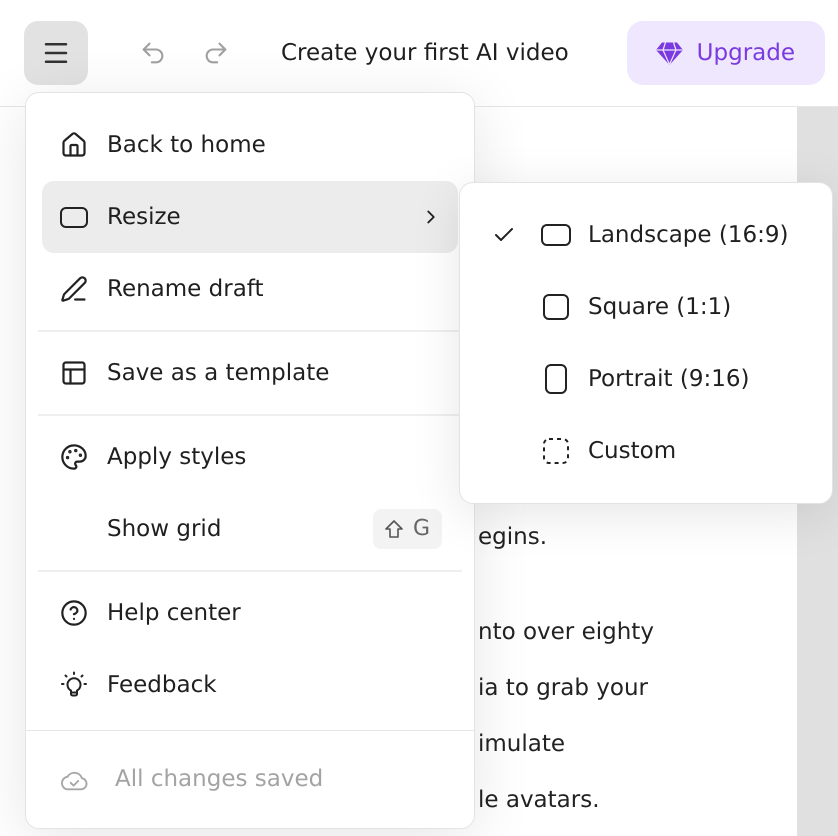 This screenshot has width=838, height=836. Describe the element at coordinates (669, 53) in the screenshot. I see `gem-icon` at that location.